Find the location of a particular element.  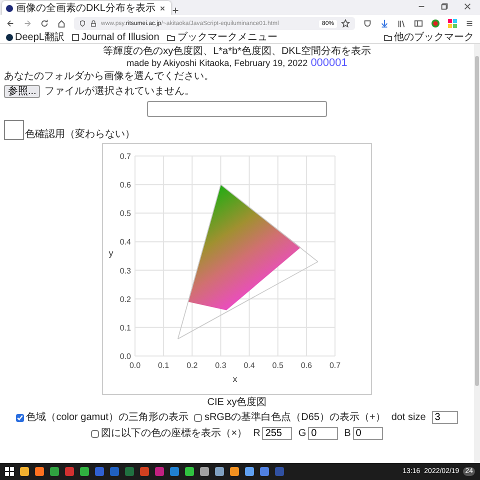

y-tick-label: 0.1 is located at coordinates (125, 327).